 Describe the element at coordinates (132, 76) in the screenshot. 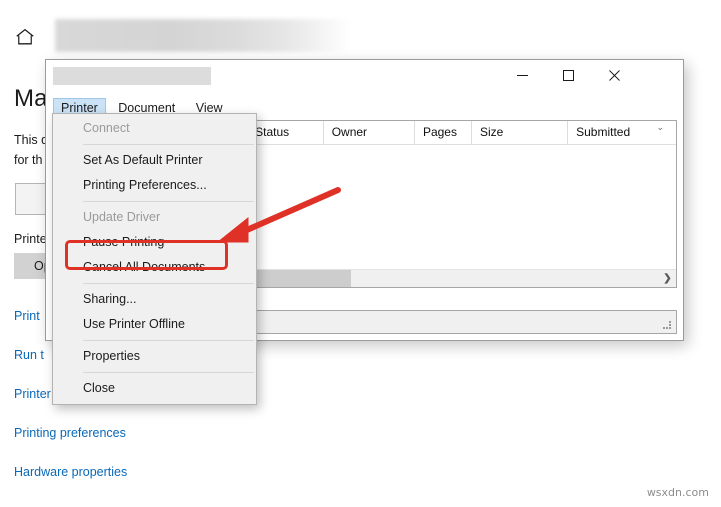

I see `window-title-redacted` at that location.